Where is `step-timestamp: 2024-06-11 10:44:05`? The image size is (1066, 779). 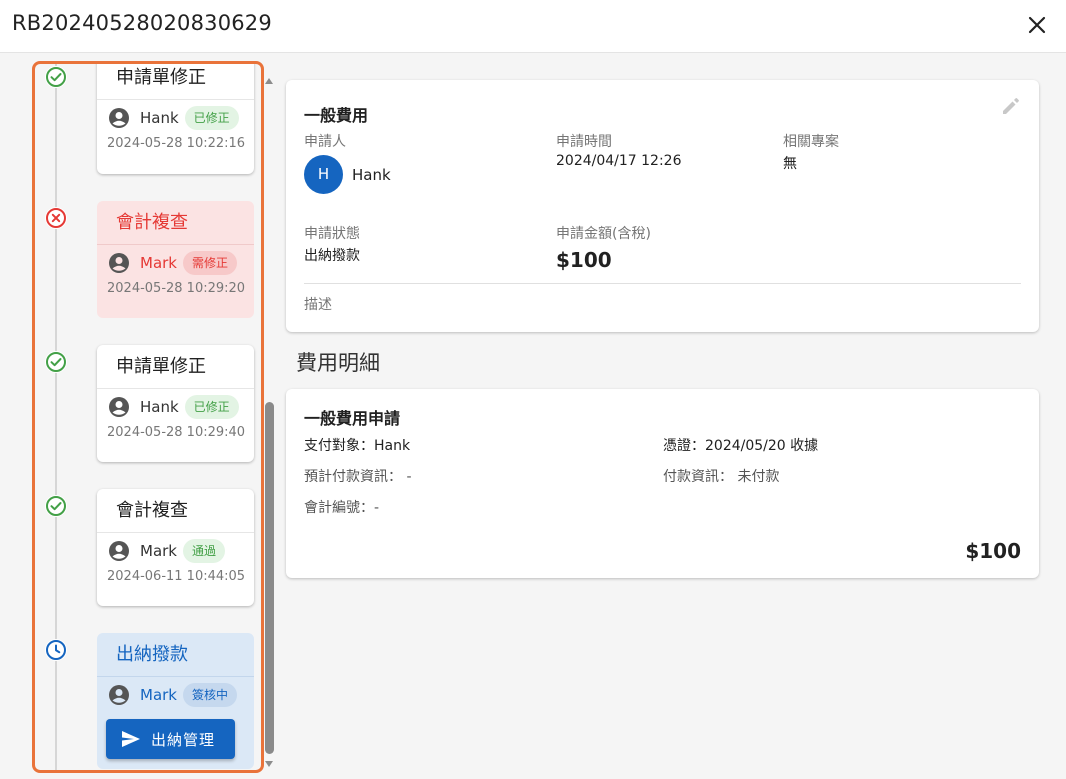 step-timestamp: 2024-06-11 10:44:05 is located at coordinates (176, 576).